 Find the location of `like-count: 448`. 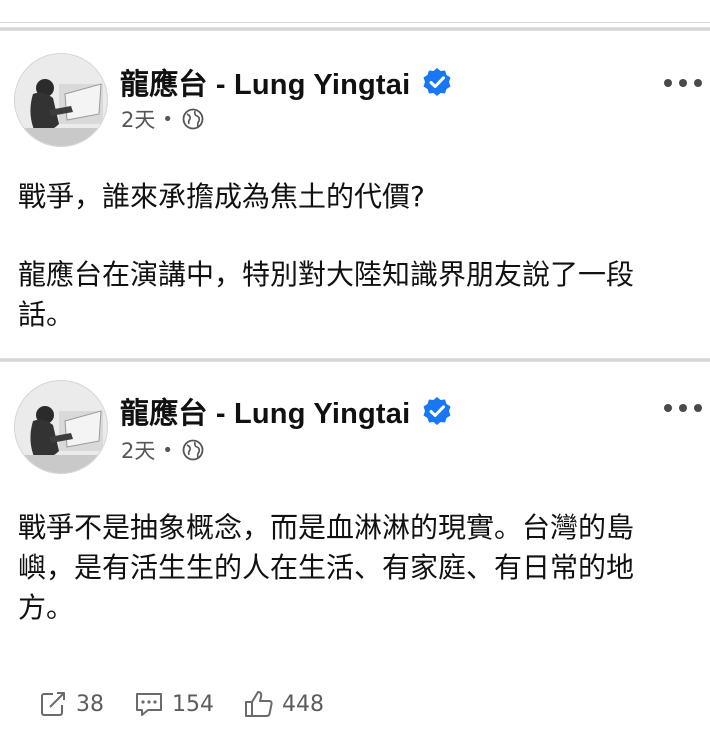

like-count: 448 is located at coordinates (303, 704).